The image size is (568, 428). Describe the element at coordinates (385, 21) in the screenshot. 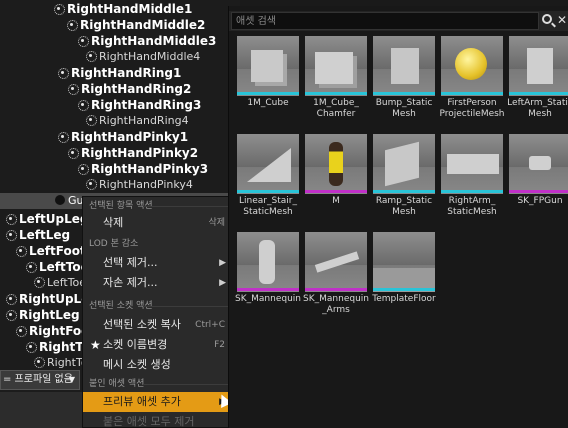

I see `search-input` at that location.